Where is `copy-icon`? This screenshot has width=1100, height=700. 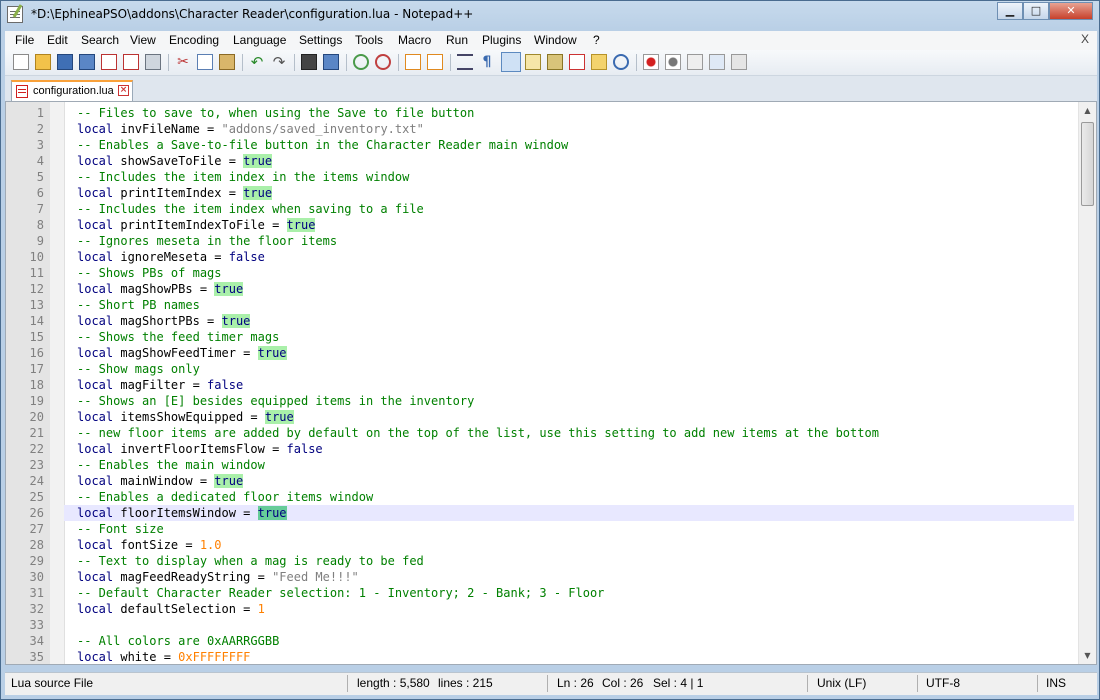 copy-icon is located at coordinates (205, 62).